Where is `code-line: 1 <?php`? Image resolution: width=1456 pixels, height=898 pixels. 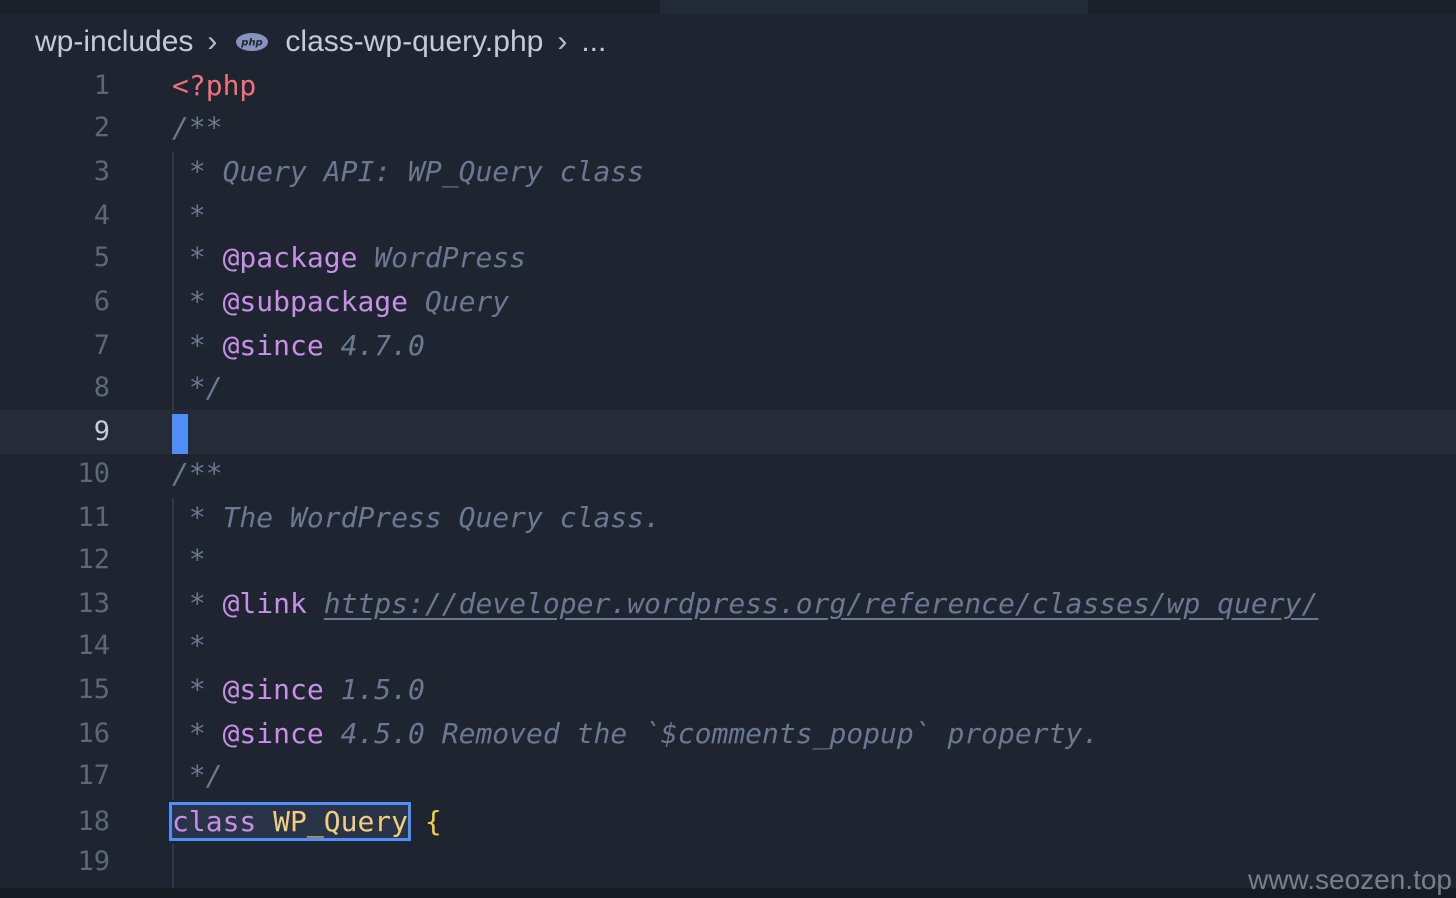 code-line: 1 <?php is located at coordinates (728, 86).